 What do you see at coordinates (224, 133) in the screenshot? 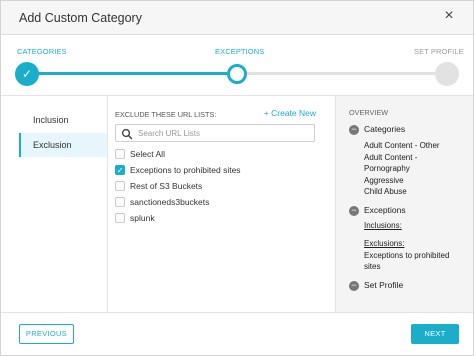
I see `search-input` at bounding box center [224, 133].